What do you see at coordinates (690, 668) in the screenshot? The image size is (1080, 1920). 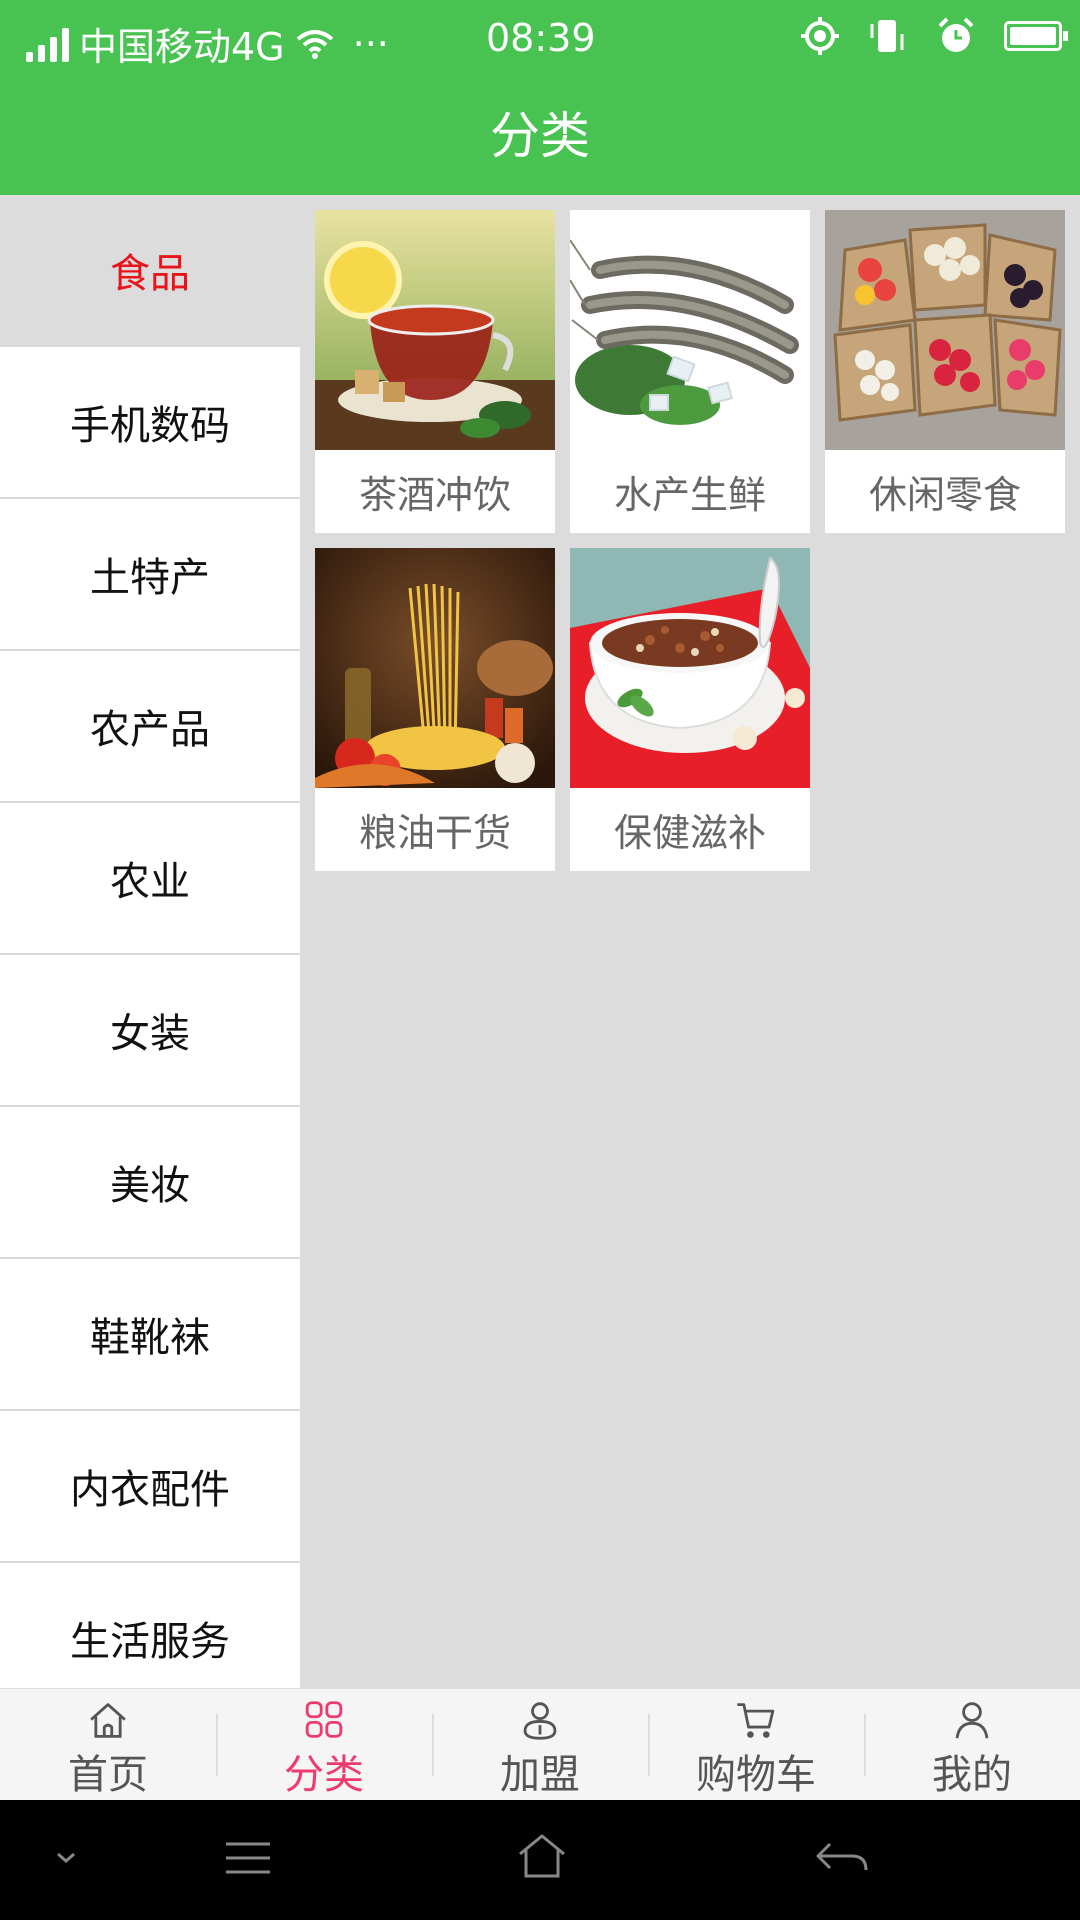 I see `porridge-image` at bounding box center [690, 668].